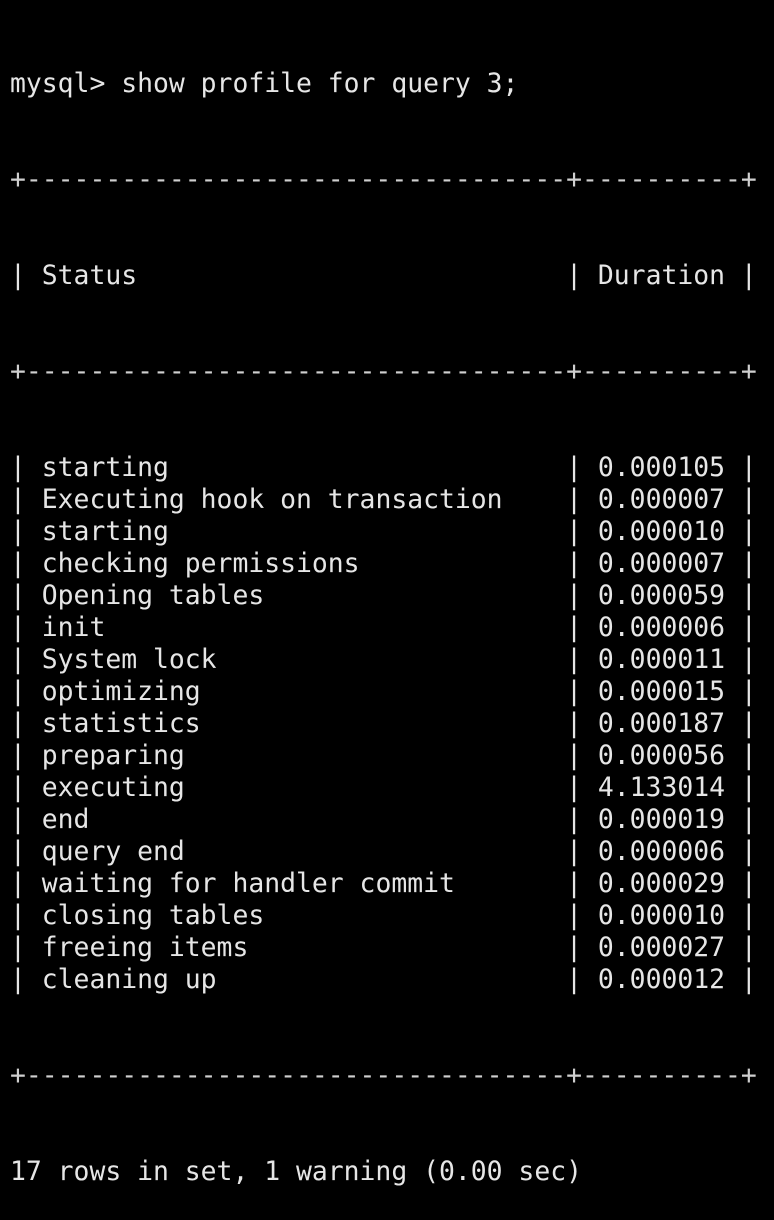  I want to click on duration-cell: 4.133014, so click(661, 787).